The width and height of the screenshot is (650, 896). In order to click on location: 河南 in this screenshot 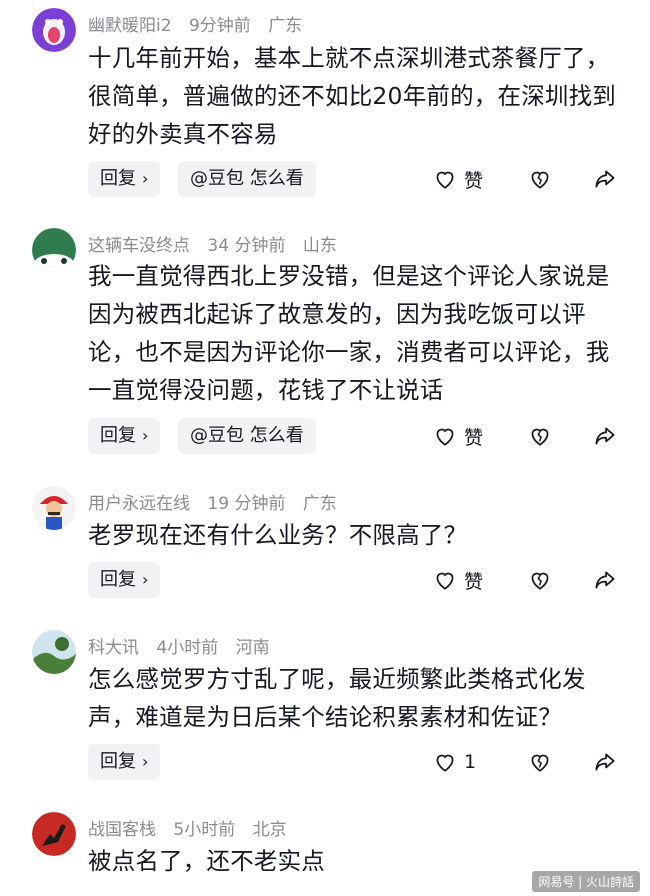, I will do `click(252, 648)`.